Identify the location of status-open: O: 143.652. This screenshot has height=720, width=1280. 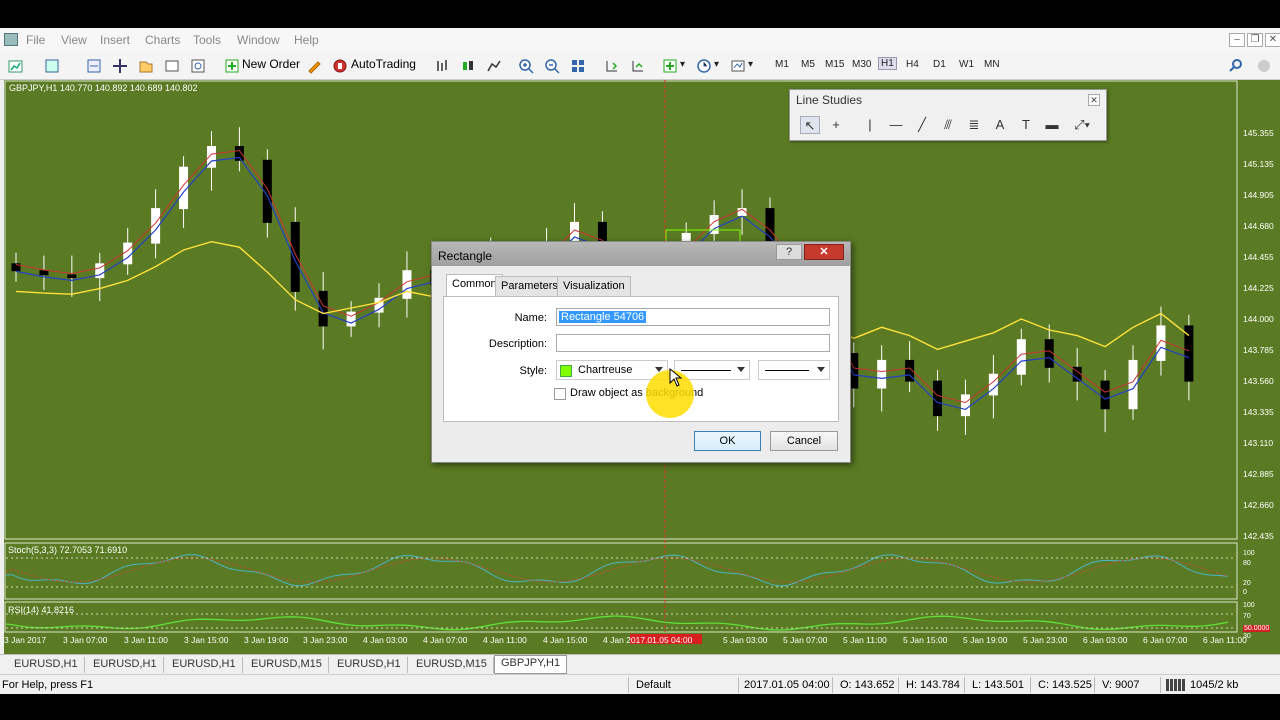
(867, 685).